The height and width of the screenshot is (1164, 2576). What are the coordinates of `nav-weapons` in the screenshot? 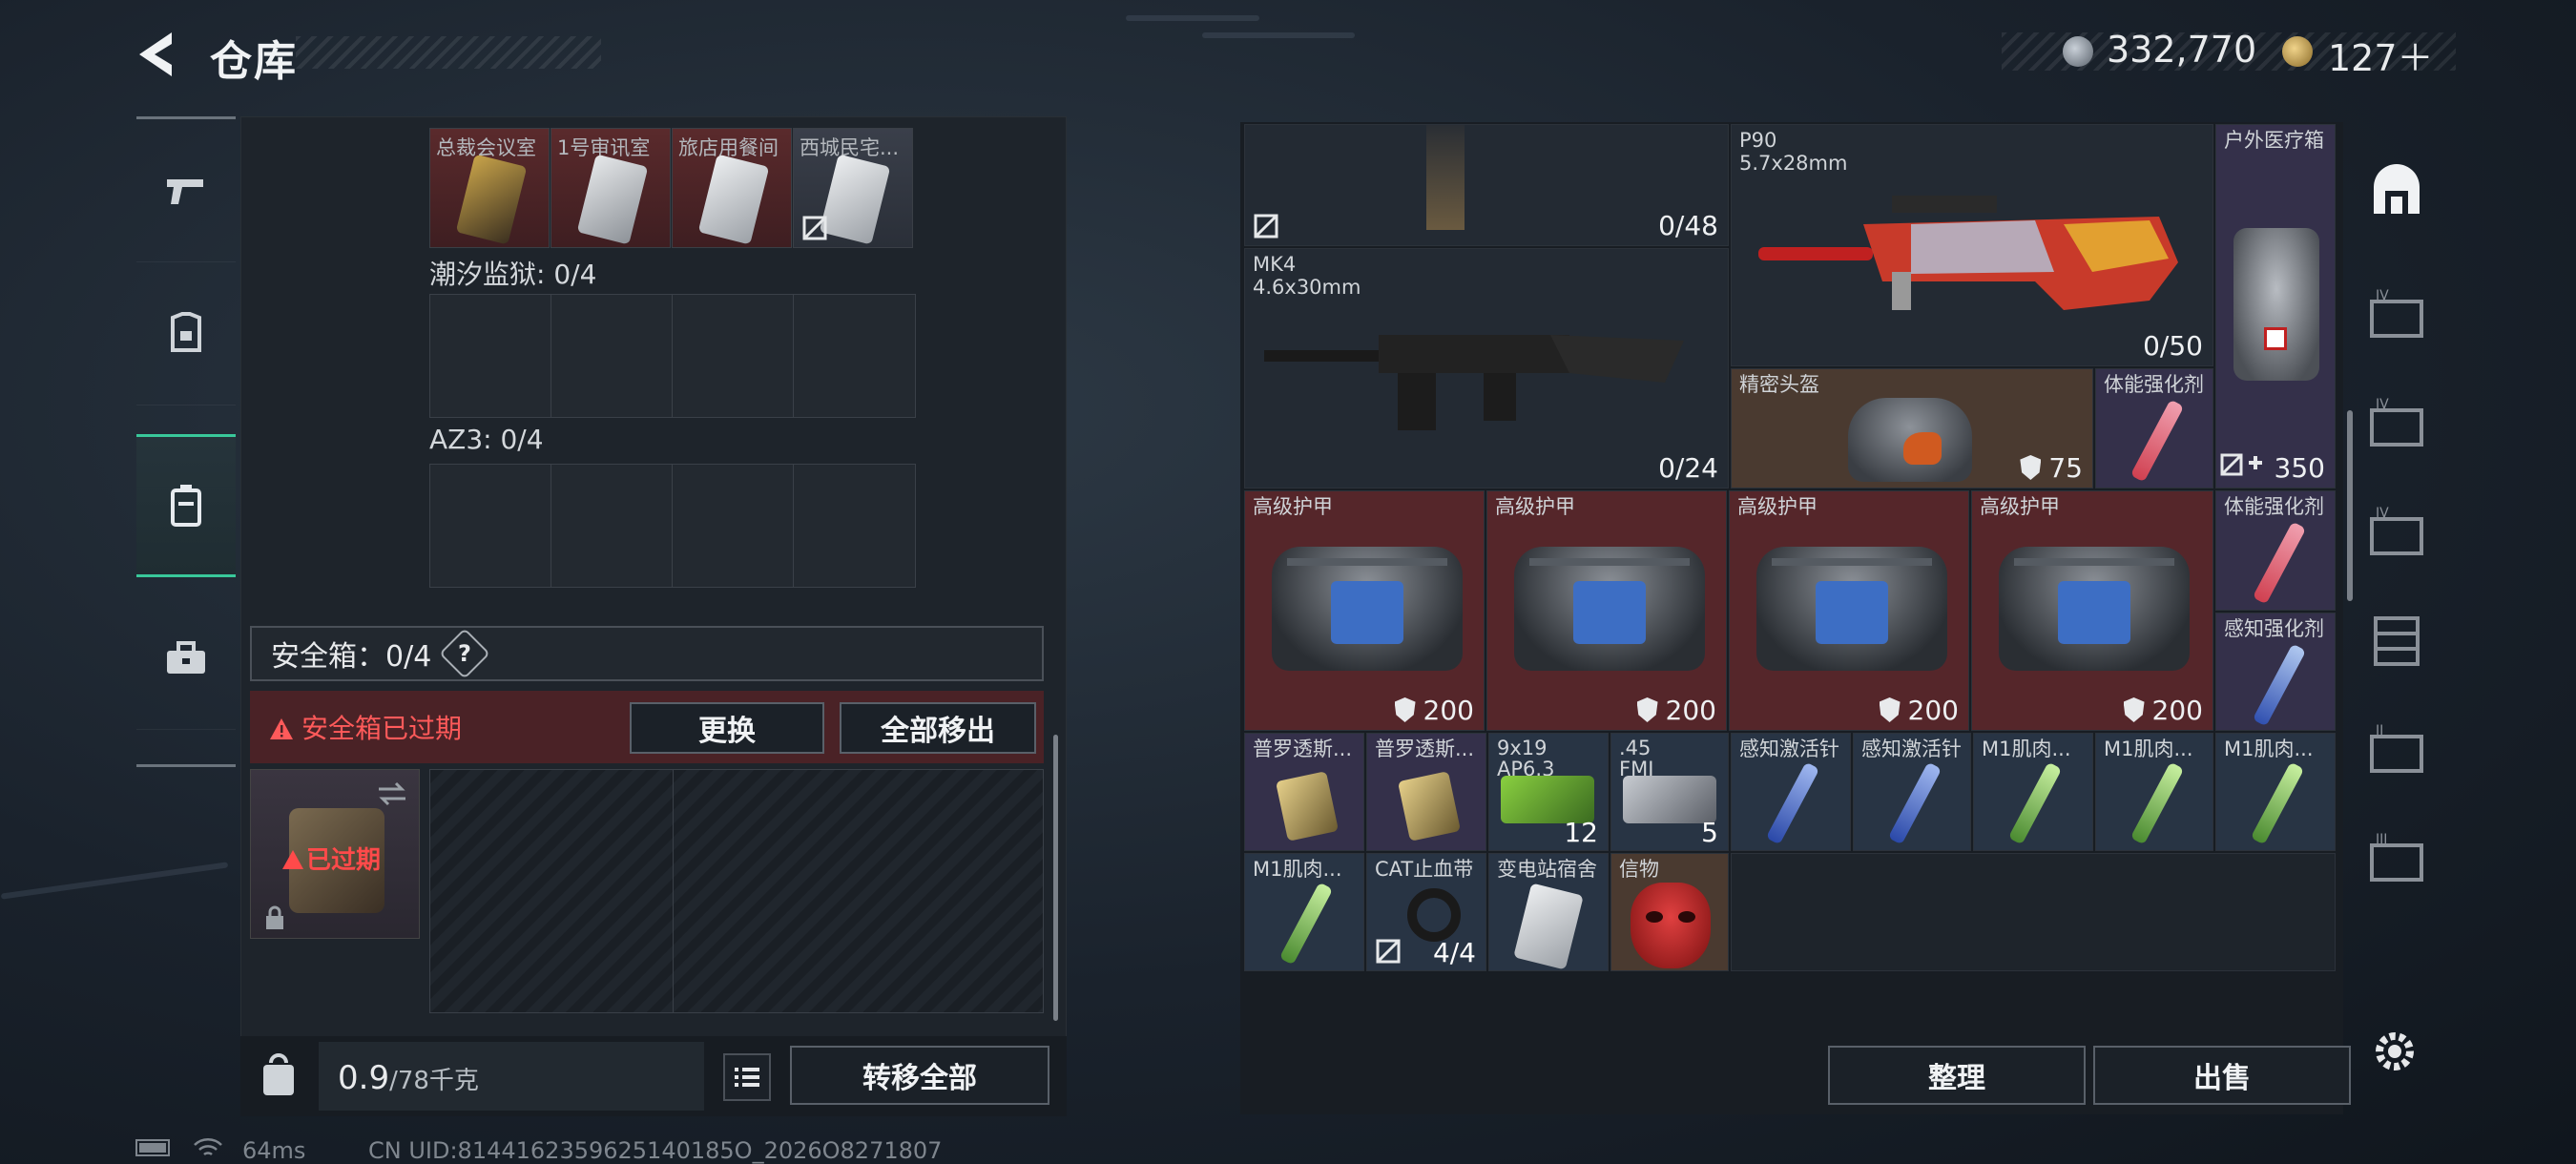 It's located at (186, 190).